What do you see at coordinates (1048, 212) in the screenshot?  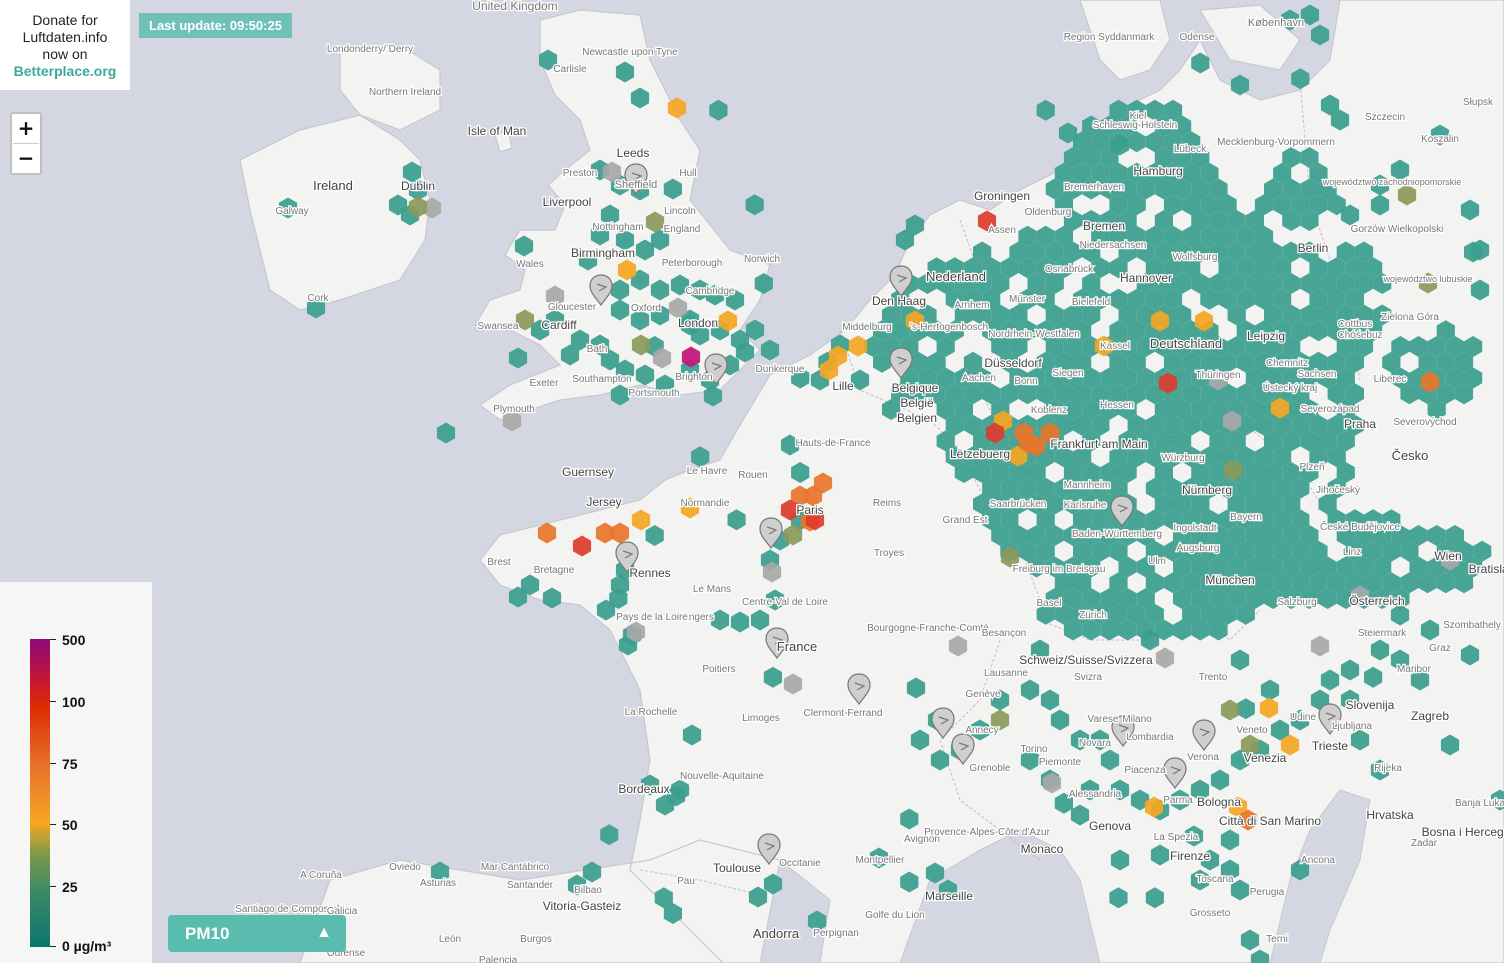 I see `map-place-label: Oldenburg` at bounding box center [1048, 212].